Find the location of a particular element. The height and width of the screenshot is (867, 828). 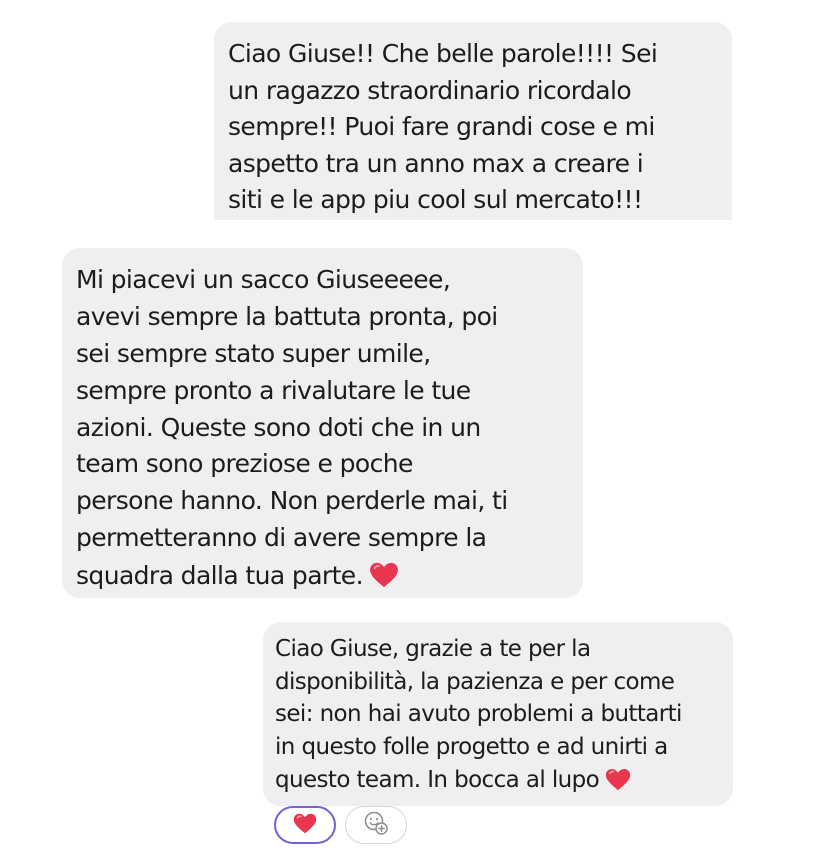

add-reaction-icon is located at coordinates (376, 825).